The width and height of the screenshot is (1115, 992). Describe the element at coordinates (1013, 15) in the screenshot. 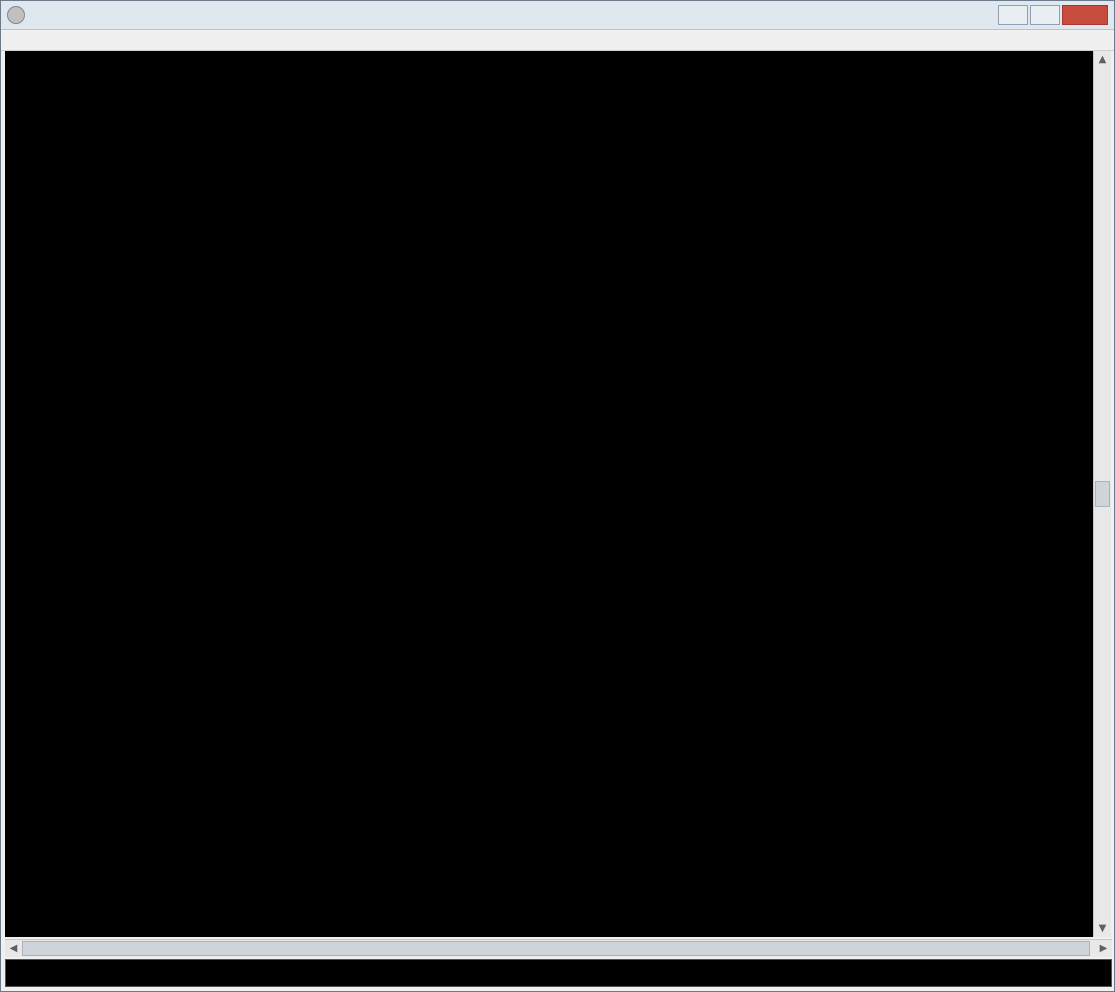

I see `minimize-button` at that location.